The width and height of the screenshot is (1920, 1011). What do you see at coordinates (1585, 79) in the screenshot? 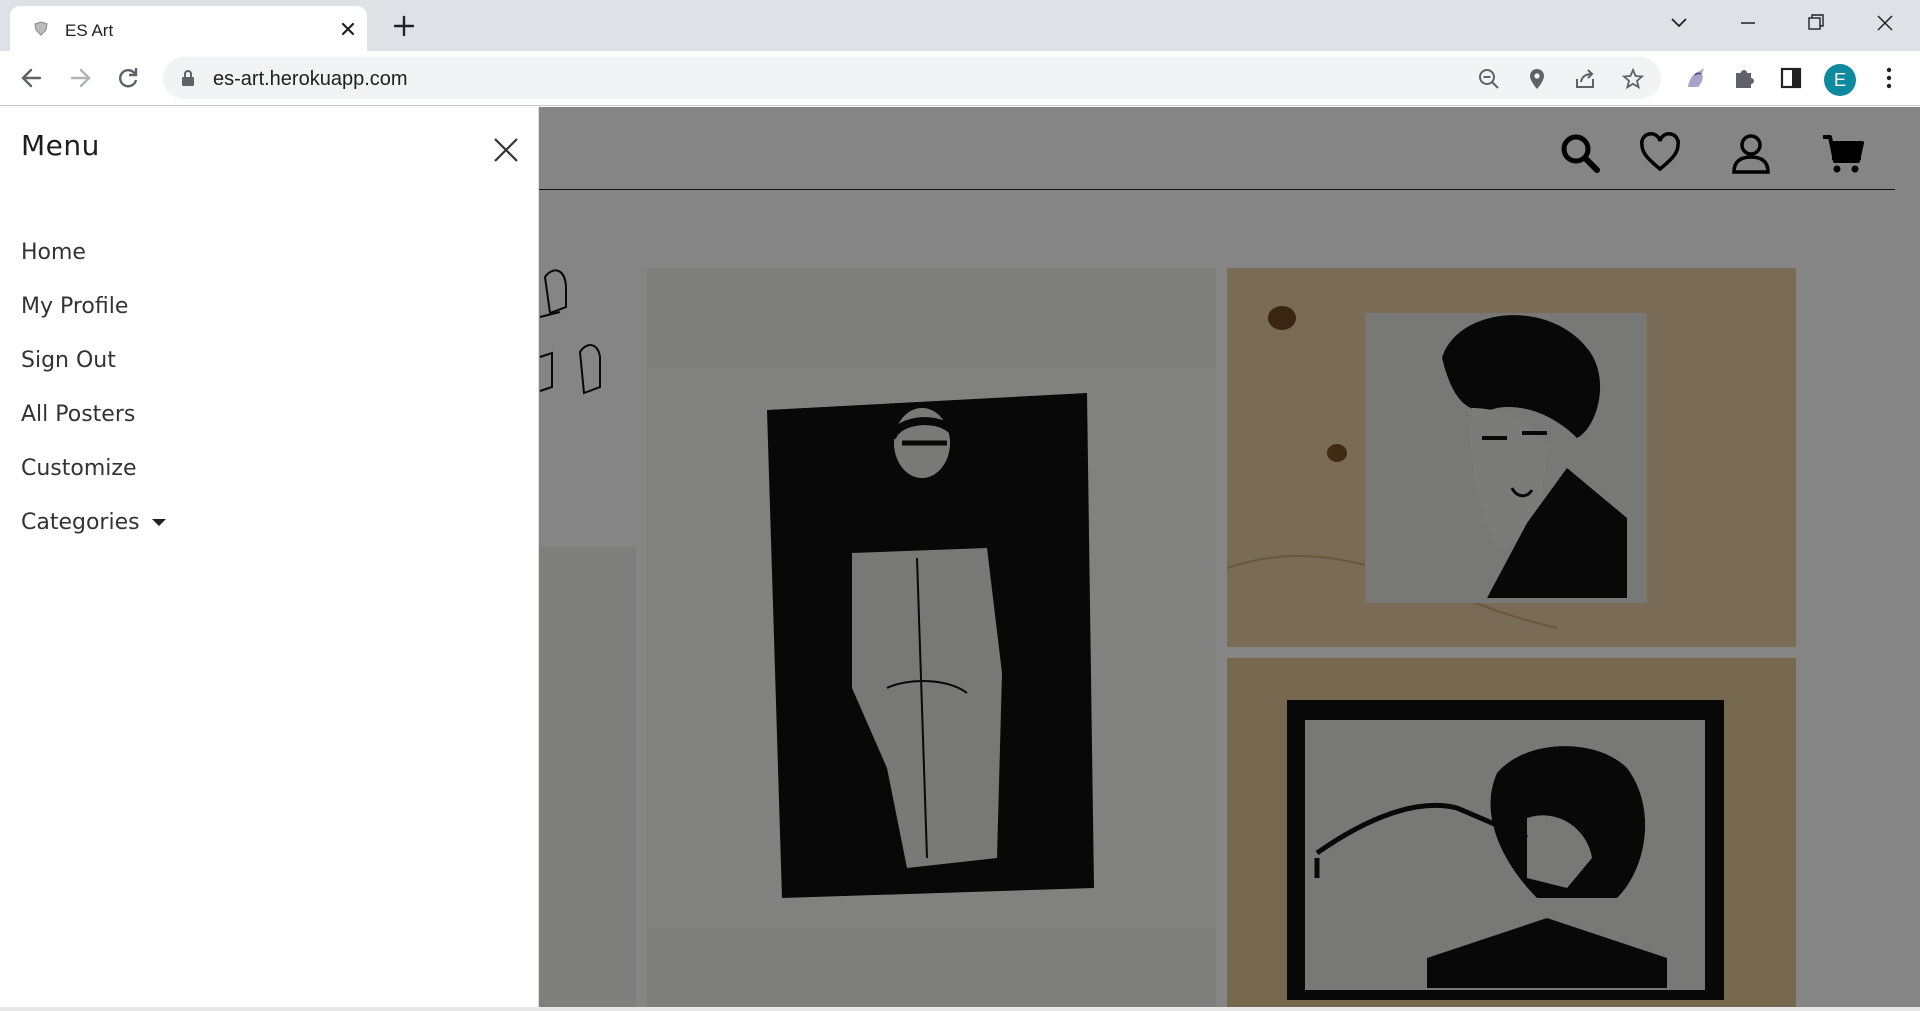
I see `share-icon` at bounding box center [1585, 79].